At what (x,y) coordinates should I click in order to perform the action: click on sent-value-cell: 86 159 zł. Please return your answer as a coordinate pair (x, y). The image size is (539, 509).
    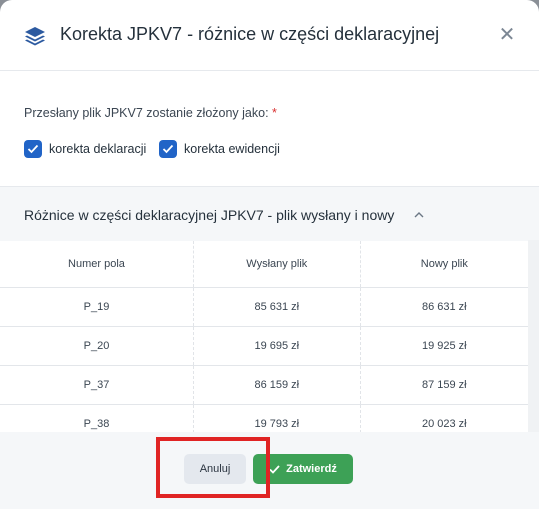
    Looking at the image, I should click on (276, 385).